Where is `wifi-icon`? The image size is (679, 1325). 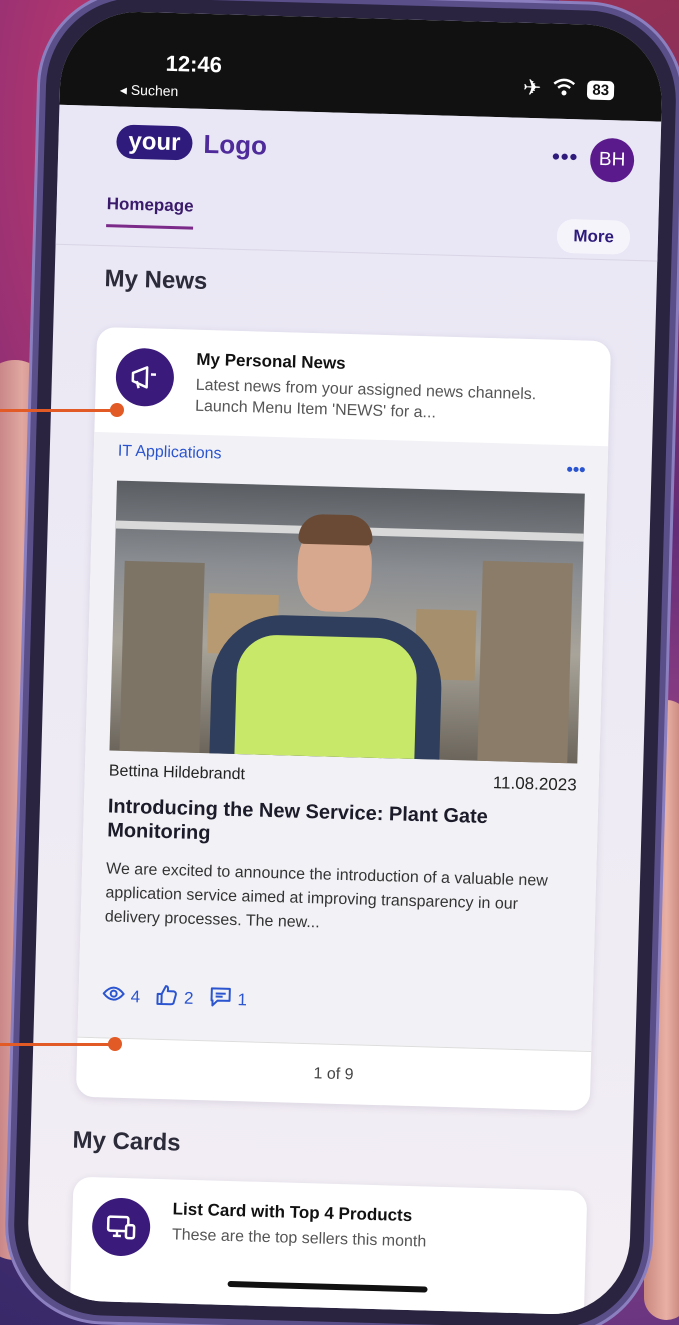
wifi-icon is located at coordinates (564, 89).